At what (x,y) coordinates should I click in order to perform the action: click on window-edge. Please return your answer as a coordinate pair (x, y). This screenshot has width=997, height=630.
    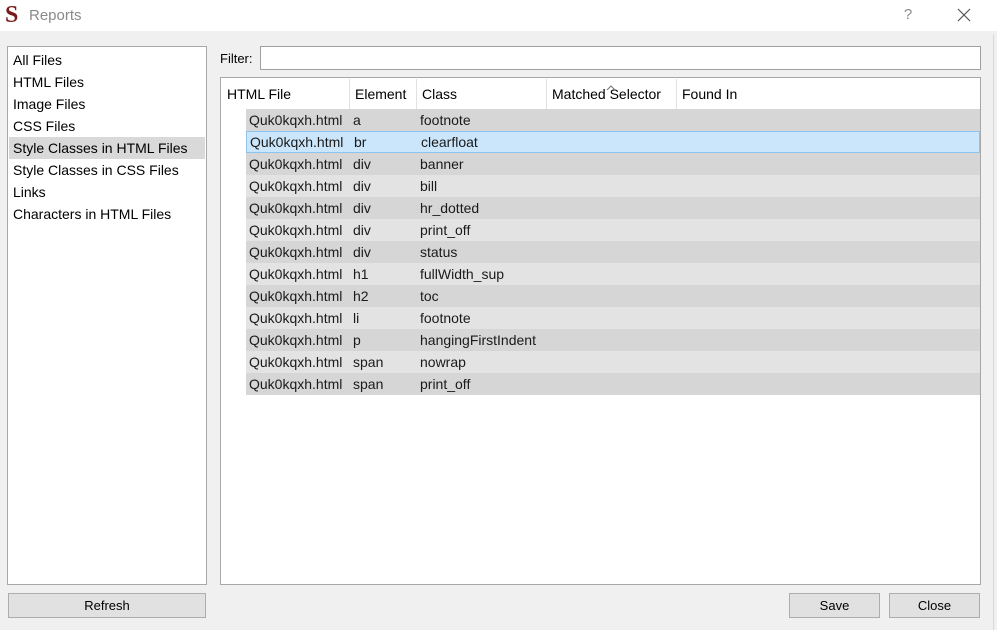
    Looking at the image, I should click on (995, 332).